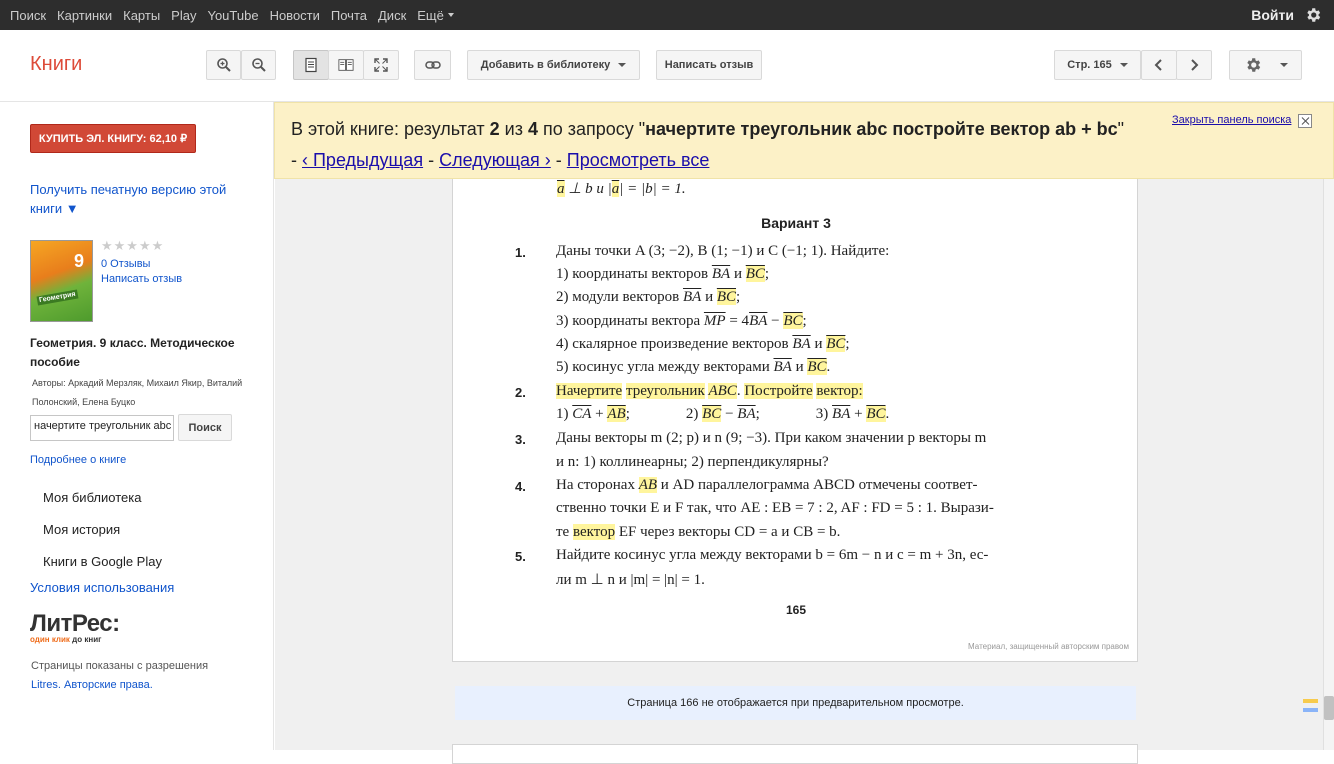 This screenshot has width=1334, height=764. I want to click on single-page-view-button, so click(311, 65).